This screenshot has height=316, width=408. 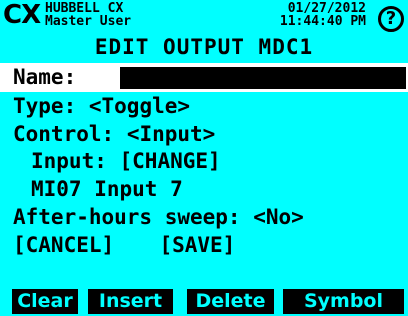 I want to click on cancel-button: [CANCEL], so click(x=63, y=245).